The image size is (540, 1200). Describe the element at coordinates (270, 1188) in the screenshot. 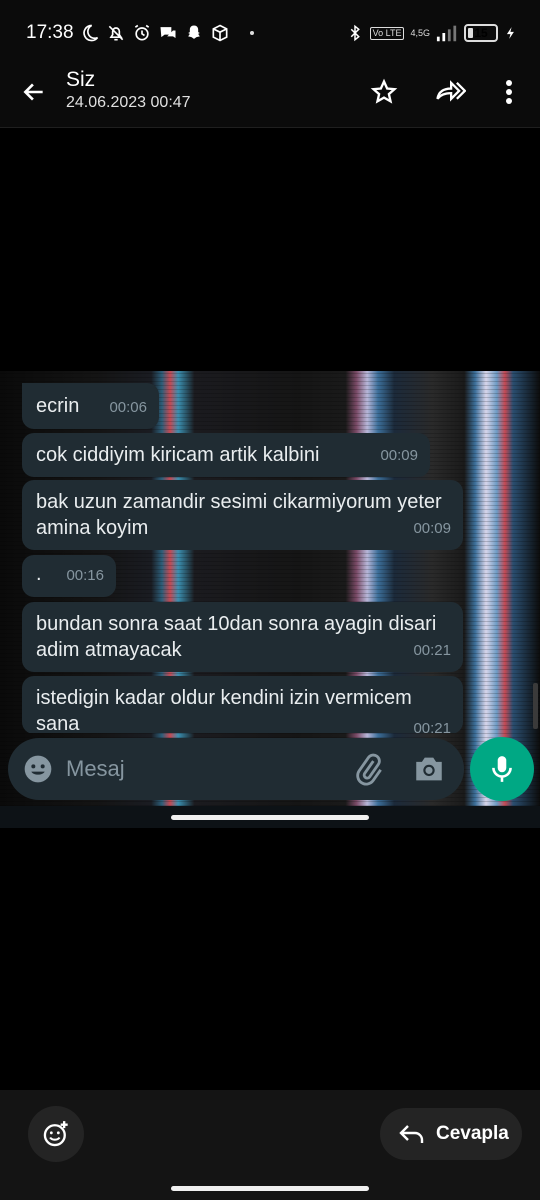

I see `home-indicator` at that location.